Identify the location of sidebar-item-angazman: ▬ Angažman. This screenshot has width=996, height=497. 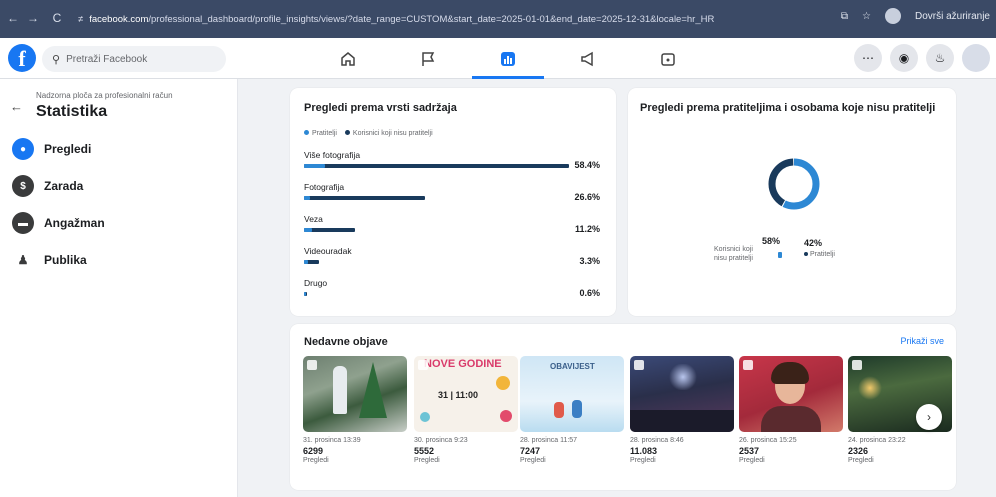
(119, 223).